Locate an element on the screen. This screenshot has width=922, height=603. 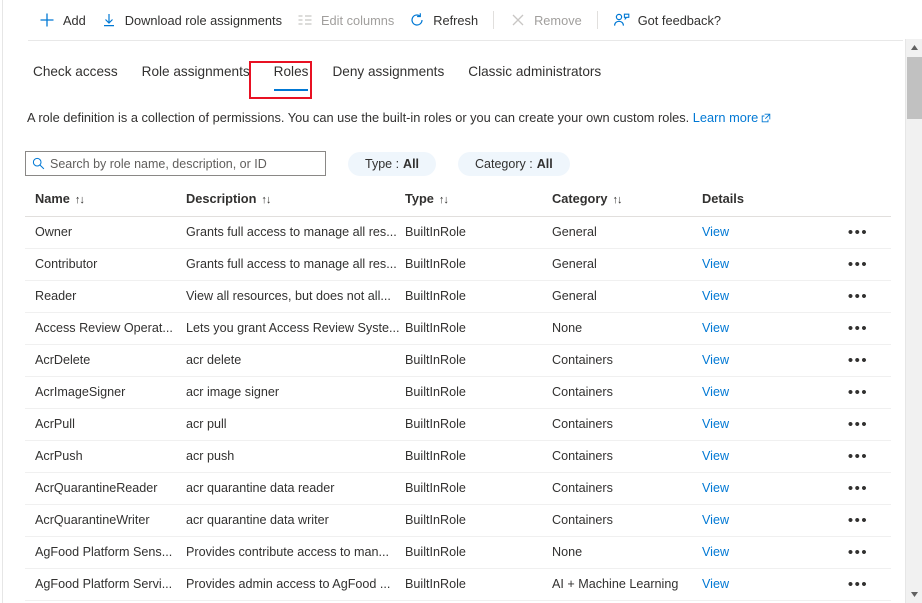
tab-role-assignments: Role assignments is located at coordinates (196, 70).